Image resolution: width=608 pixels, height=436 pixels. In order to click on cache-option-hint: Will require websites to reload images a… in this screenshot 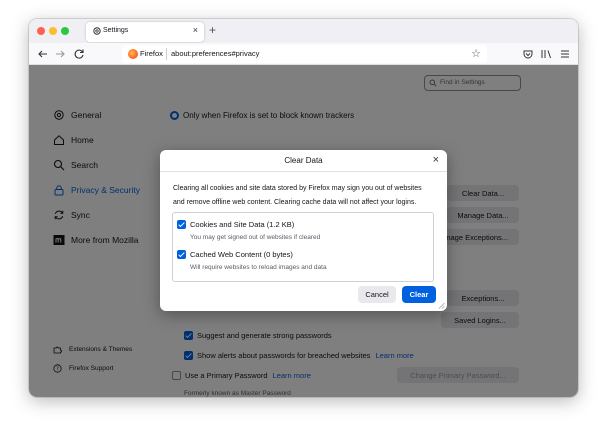, I will do `click(258, 267)`.